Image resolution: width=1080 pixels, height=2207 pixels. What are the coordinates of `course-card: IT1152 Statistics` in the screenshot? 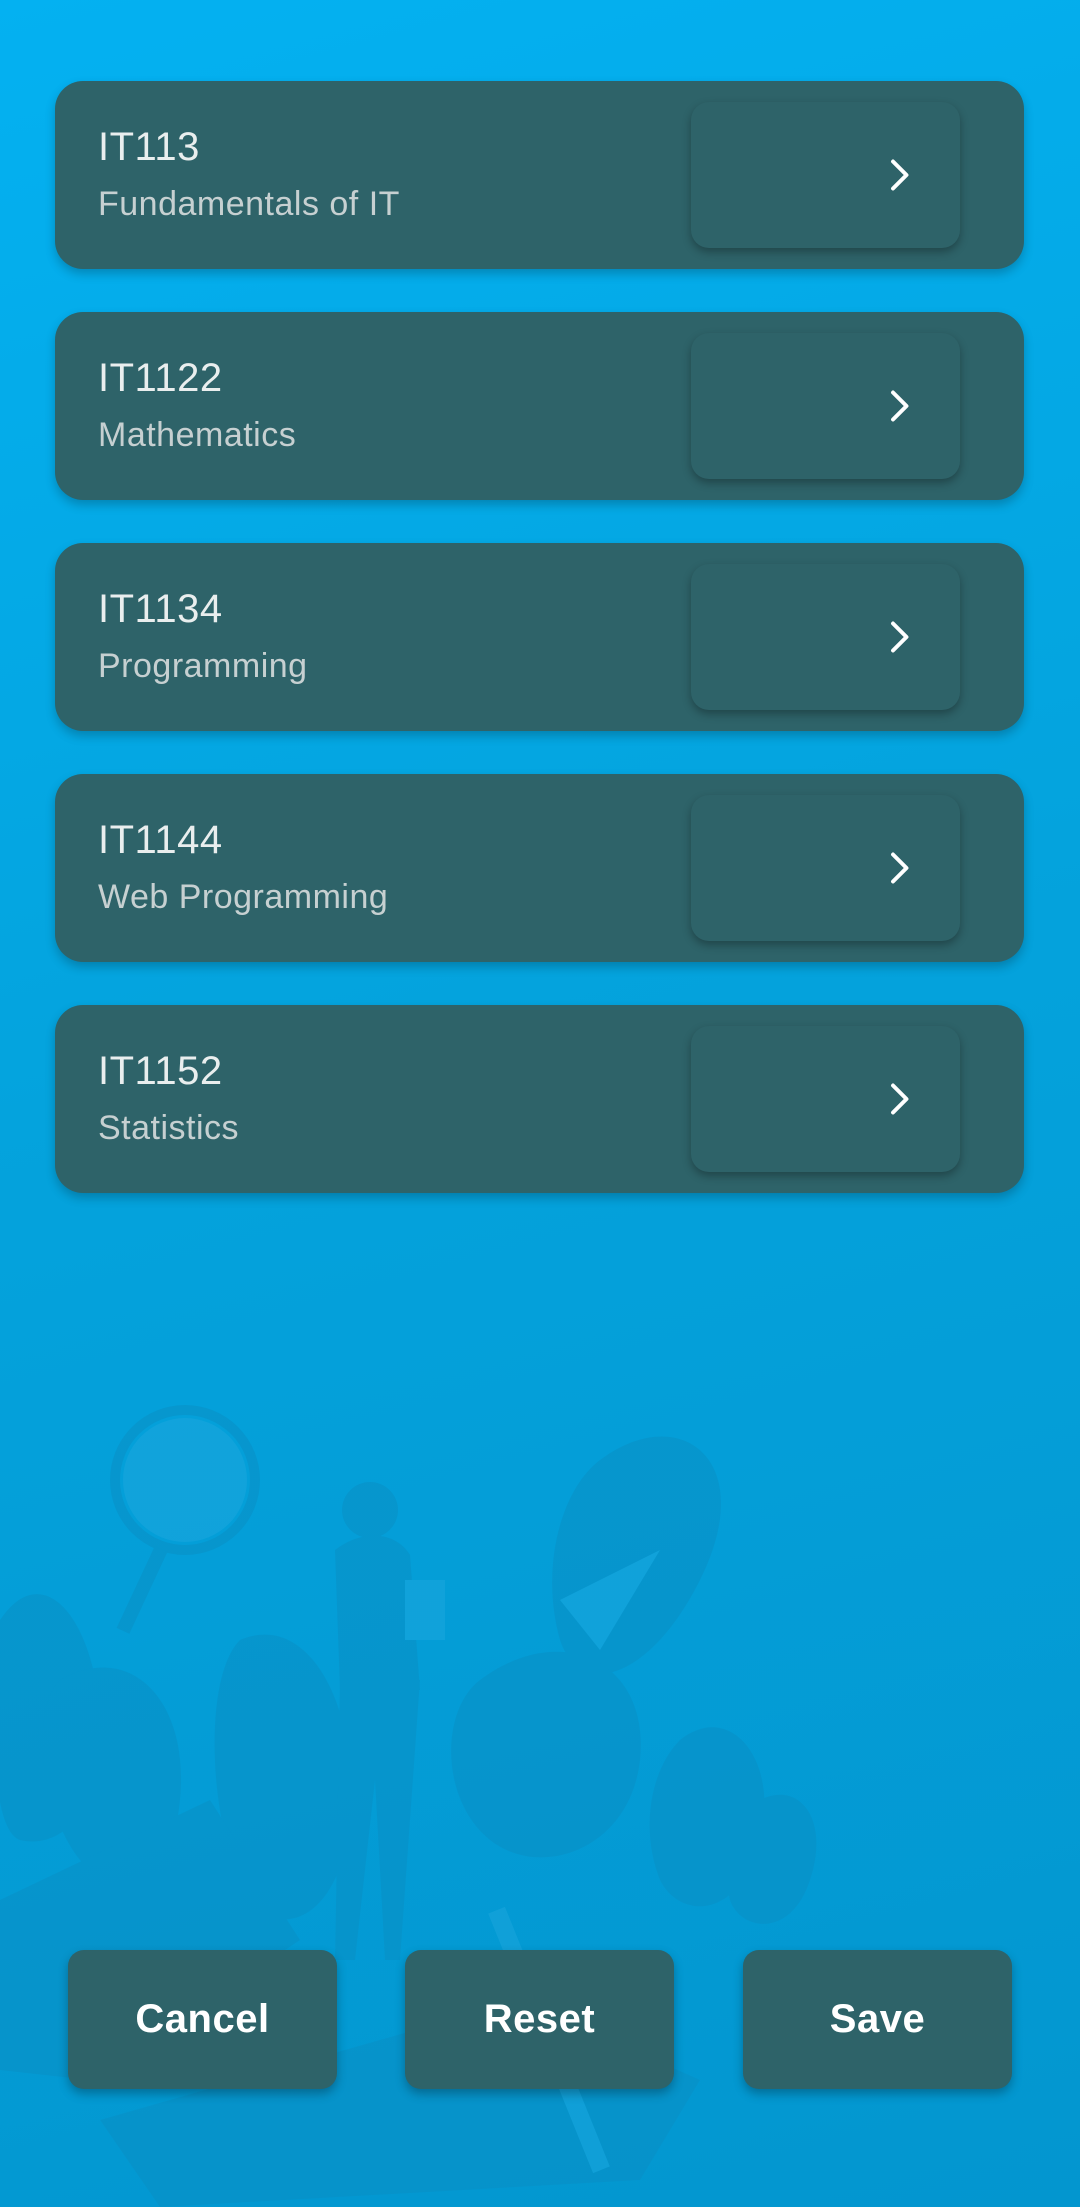 It's located at (539, 1099).